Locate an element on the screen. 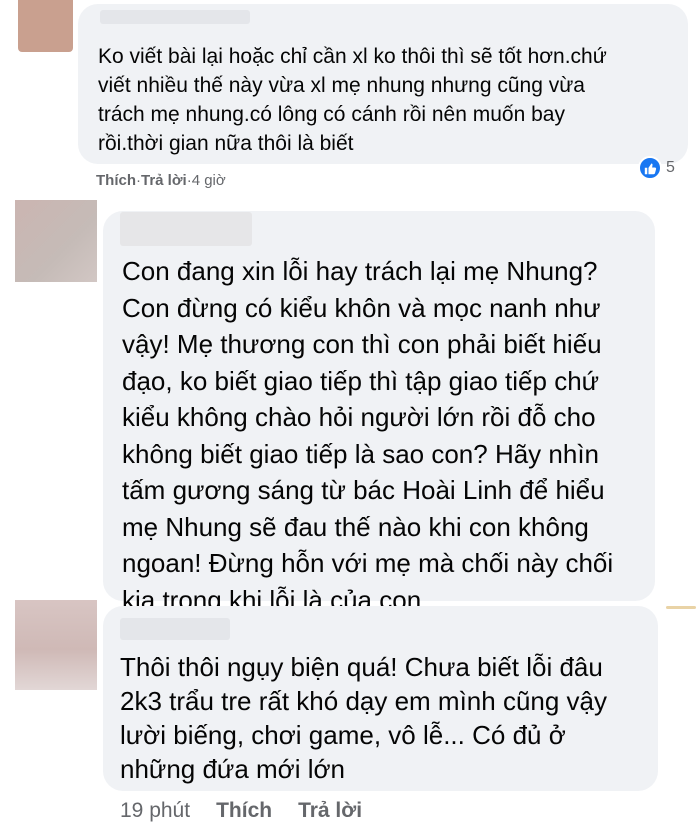 The image size is (700, 836). comment-actions: 19 phút Thích Trả lời is located at coordinates (254, 811).